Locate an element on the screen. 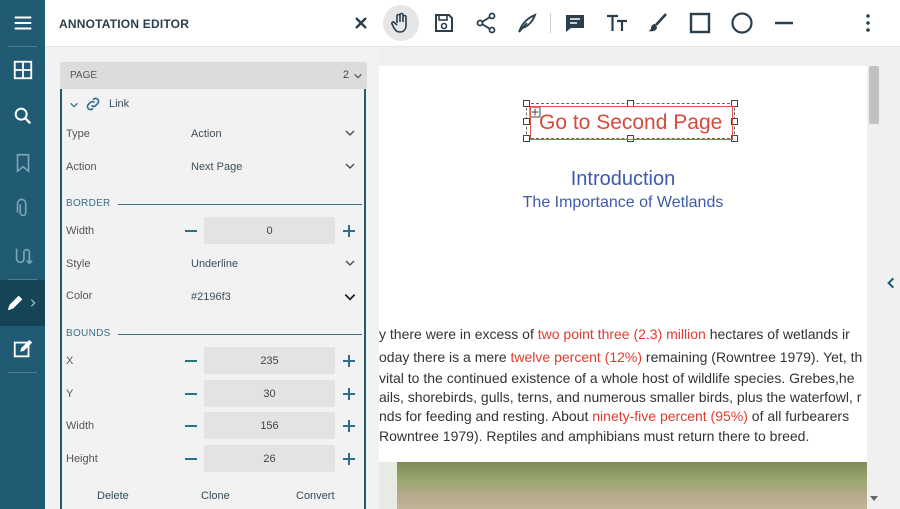 This screenshot has height=509, width=900. type-label: Type is located at coordinates (78, 134).